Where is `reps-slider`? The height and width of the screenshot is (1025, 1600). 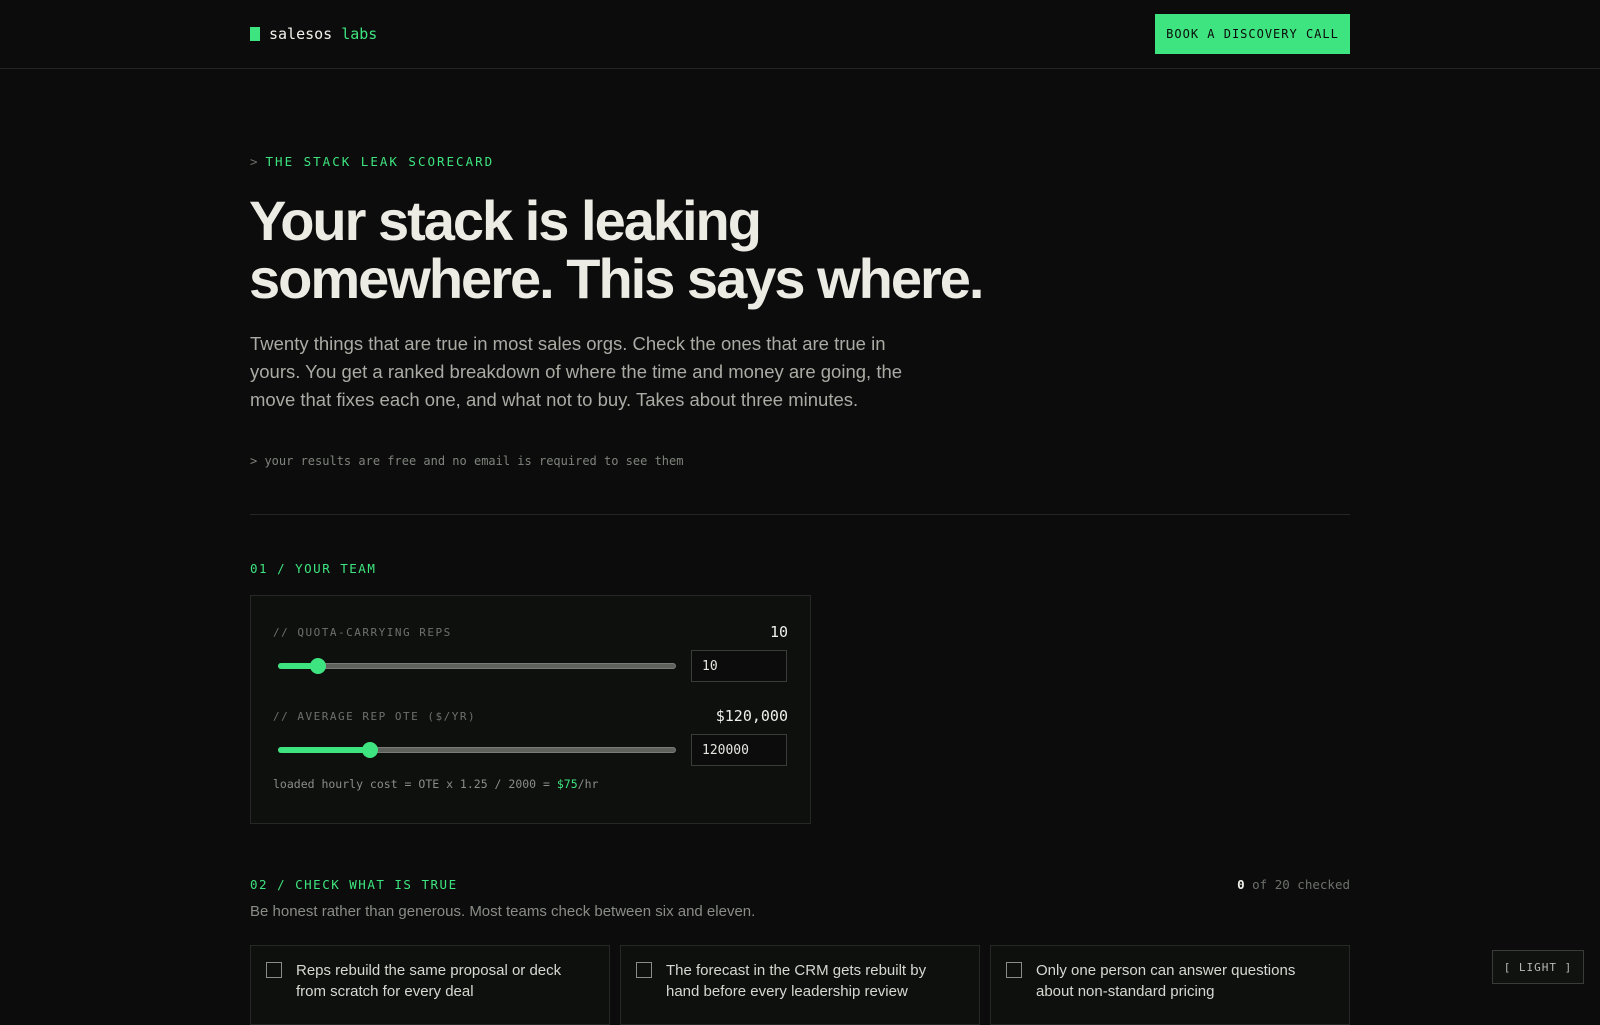
reps-slider is located at coordinates (477, 666).